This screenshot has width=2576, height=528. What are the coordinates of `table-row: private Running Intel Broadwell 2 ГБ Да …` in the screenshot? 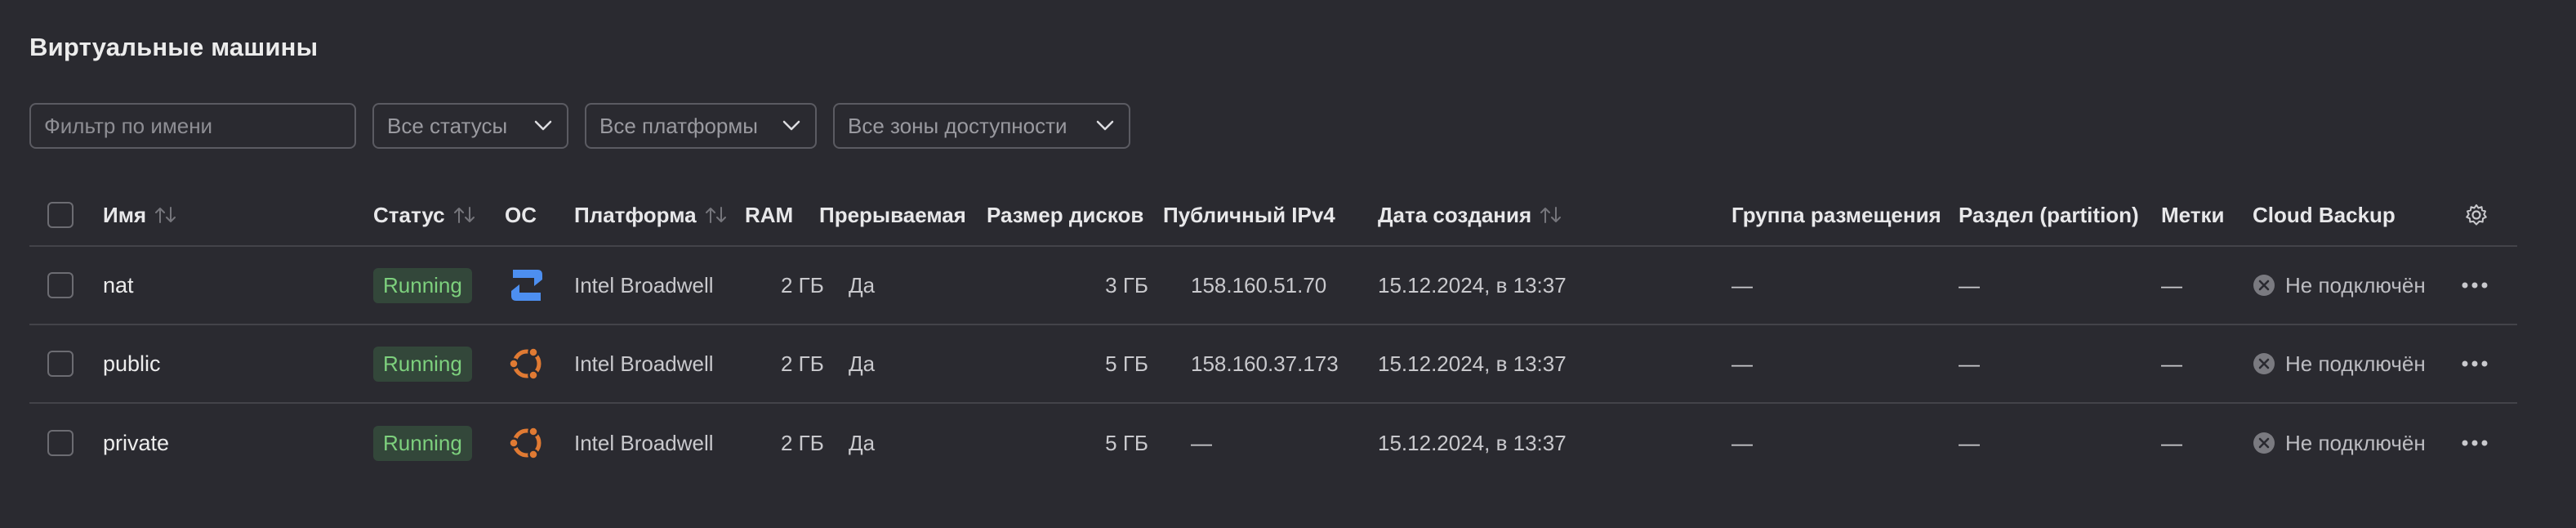 It's located at (1273, 443).